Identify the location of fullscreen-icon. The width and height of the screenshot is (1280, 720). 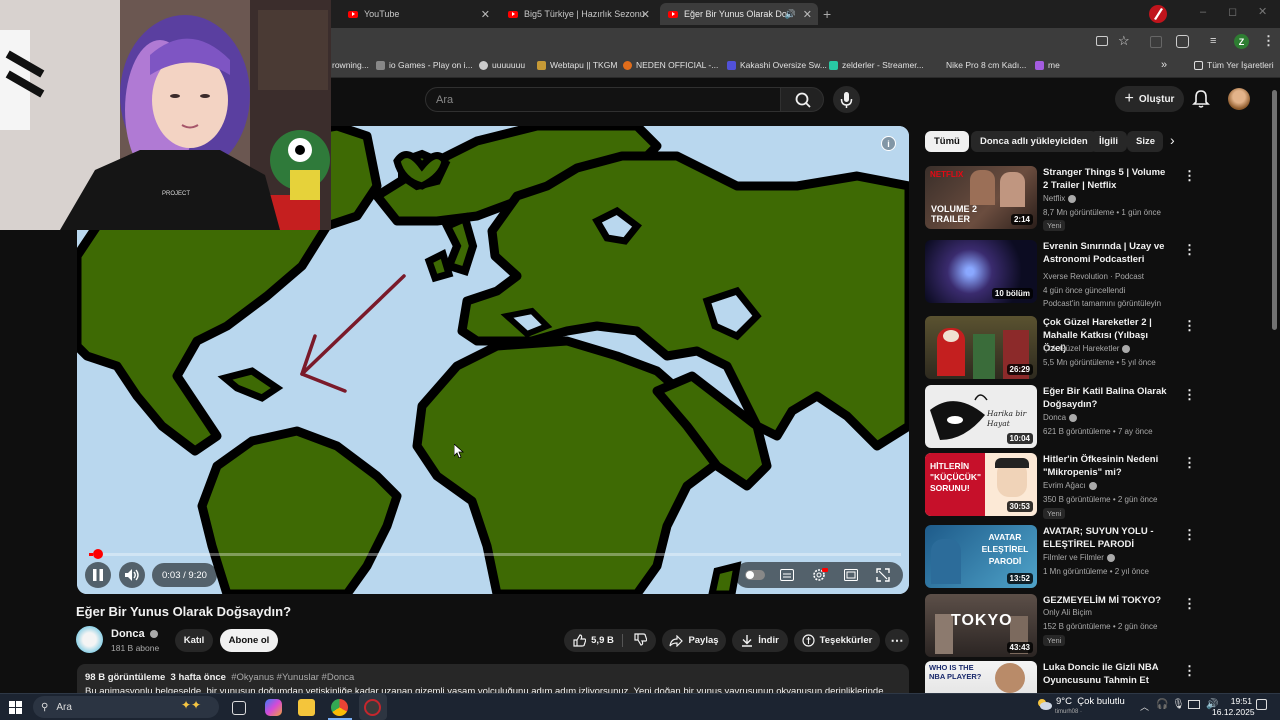
(883, 575).